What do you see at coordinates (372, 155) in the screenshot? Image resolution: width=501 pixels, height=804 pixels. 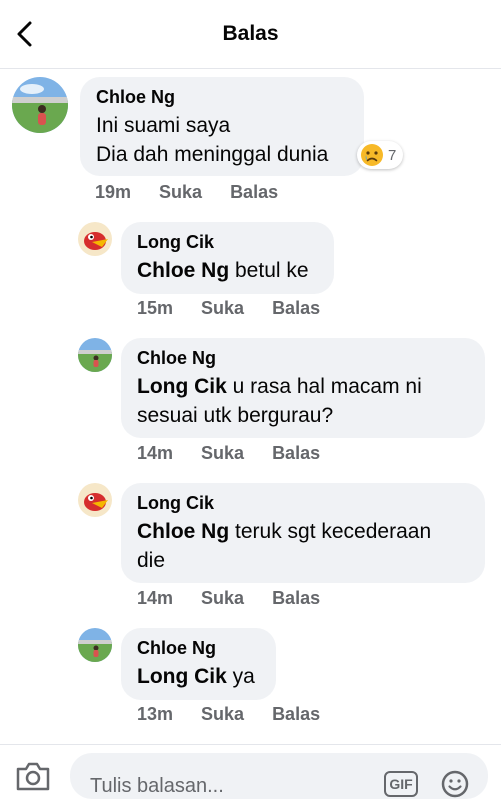 I see `sad-emoji-icon` at bounding box center [372, 155].